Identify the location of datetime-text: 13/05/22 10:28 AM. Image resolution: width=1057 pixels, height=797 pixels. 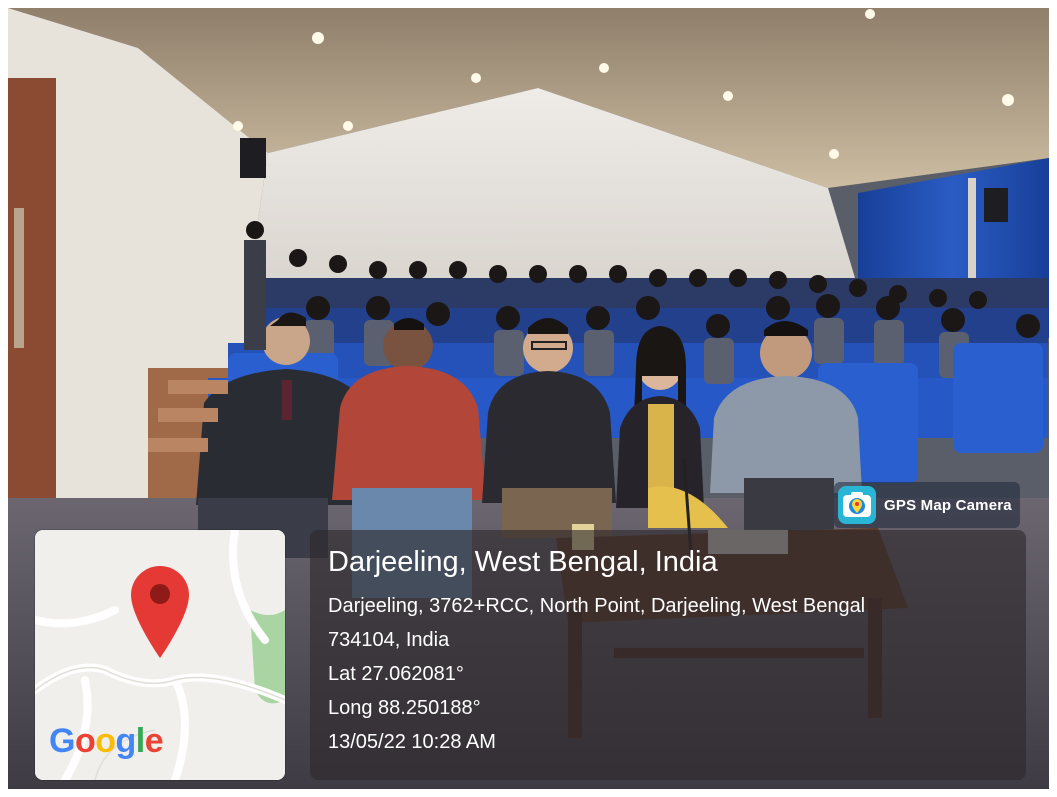
(412, 742).